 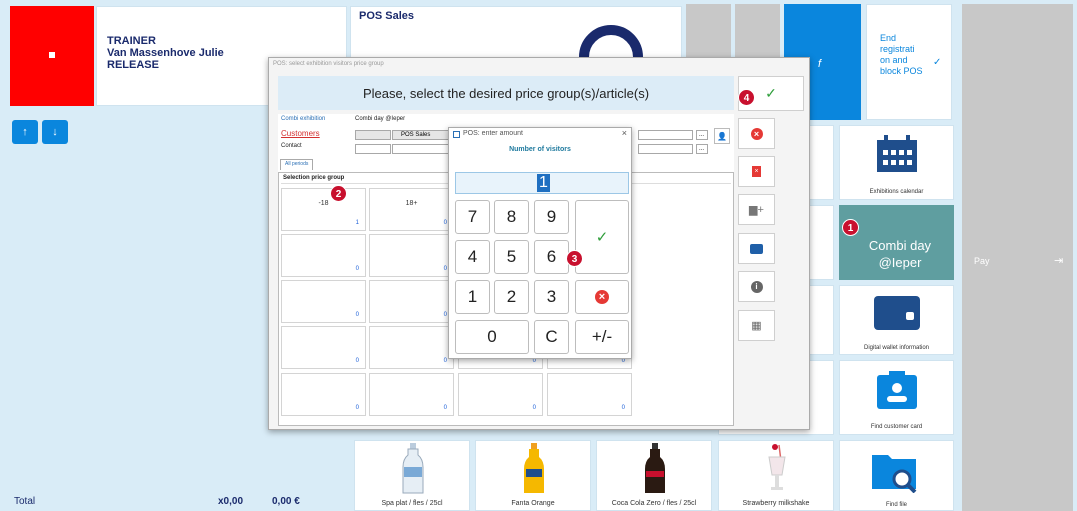 What do you see at coordinates (756, 133) in the screenshot?
I see `cancel-button: ×` at bounding box center [756, 133].